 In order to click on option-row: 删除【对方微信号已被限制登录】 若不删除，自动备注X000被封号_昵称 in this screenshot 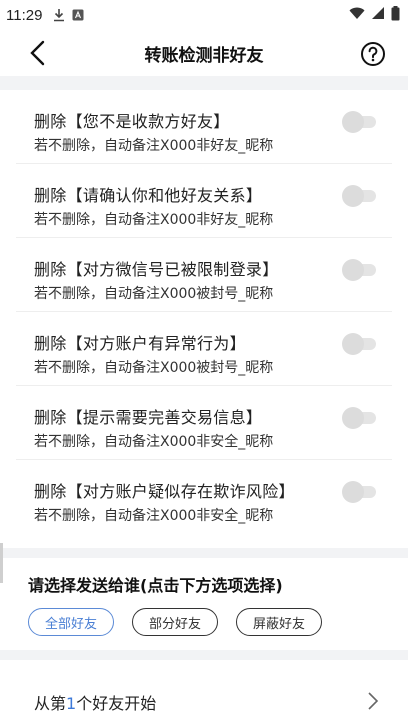, I will do `click(204, 275)`.